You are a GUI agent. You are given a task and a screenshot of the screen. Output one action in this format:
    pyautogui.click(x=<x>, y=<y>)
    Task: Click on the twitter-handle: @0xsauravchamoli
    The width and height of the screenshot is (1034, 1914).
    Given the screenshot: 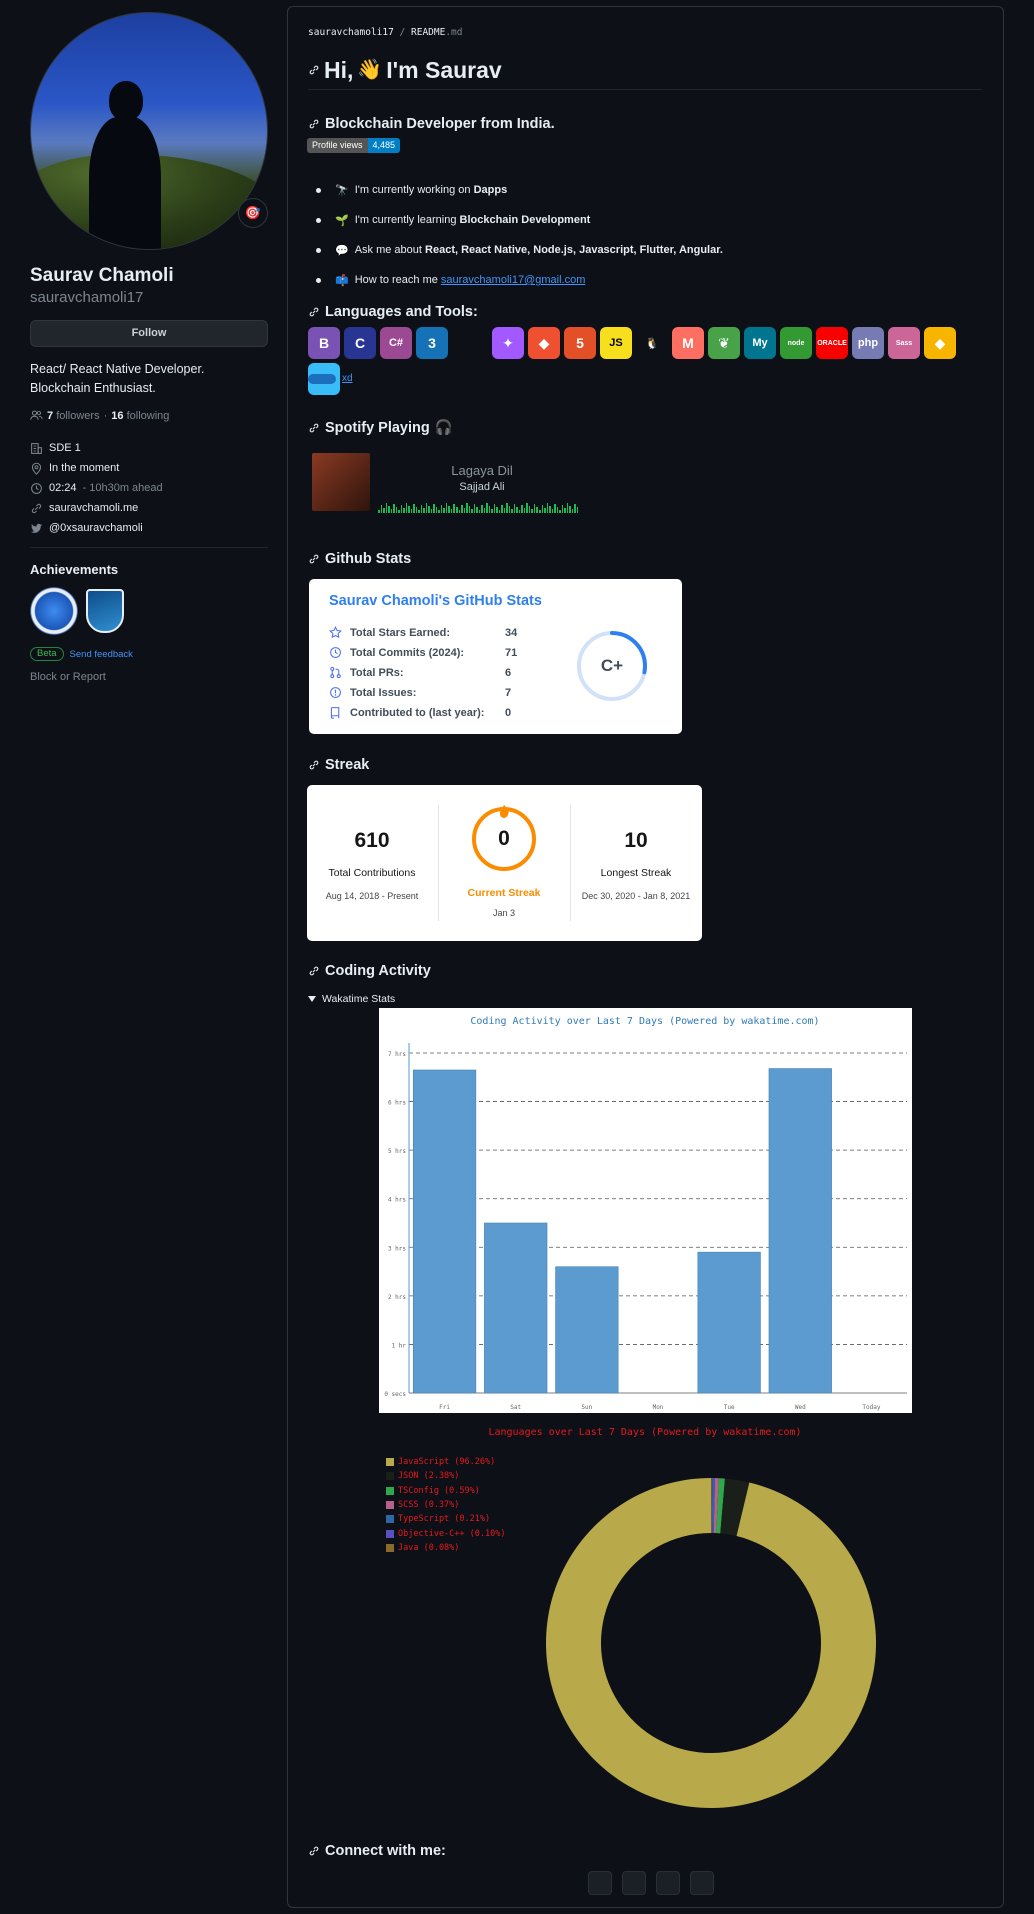 What is the action you would take?
    pyautogui.click(x=96, y=528)
    